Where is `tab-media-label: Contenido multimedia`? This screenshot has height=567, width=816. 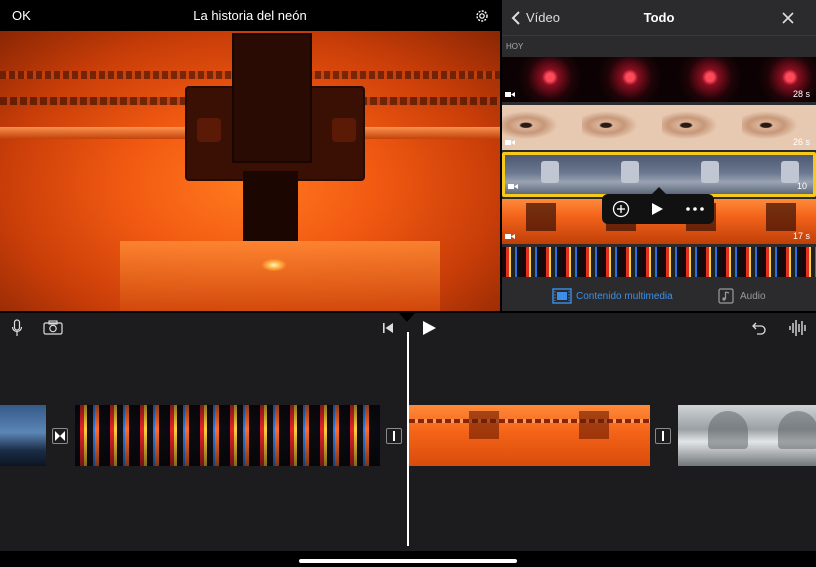
tab-media-label: Contenido multimedia is located at coordinates (624, 296).